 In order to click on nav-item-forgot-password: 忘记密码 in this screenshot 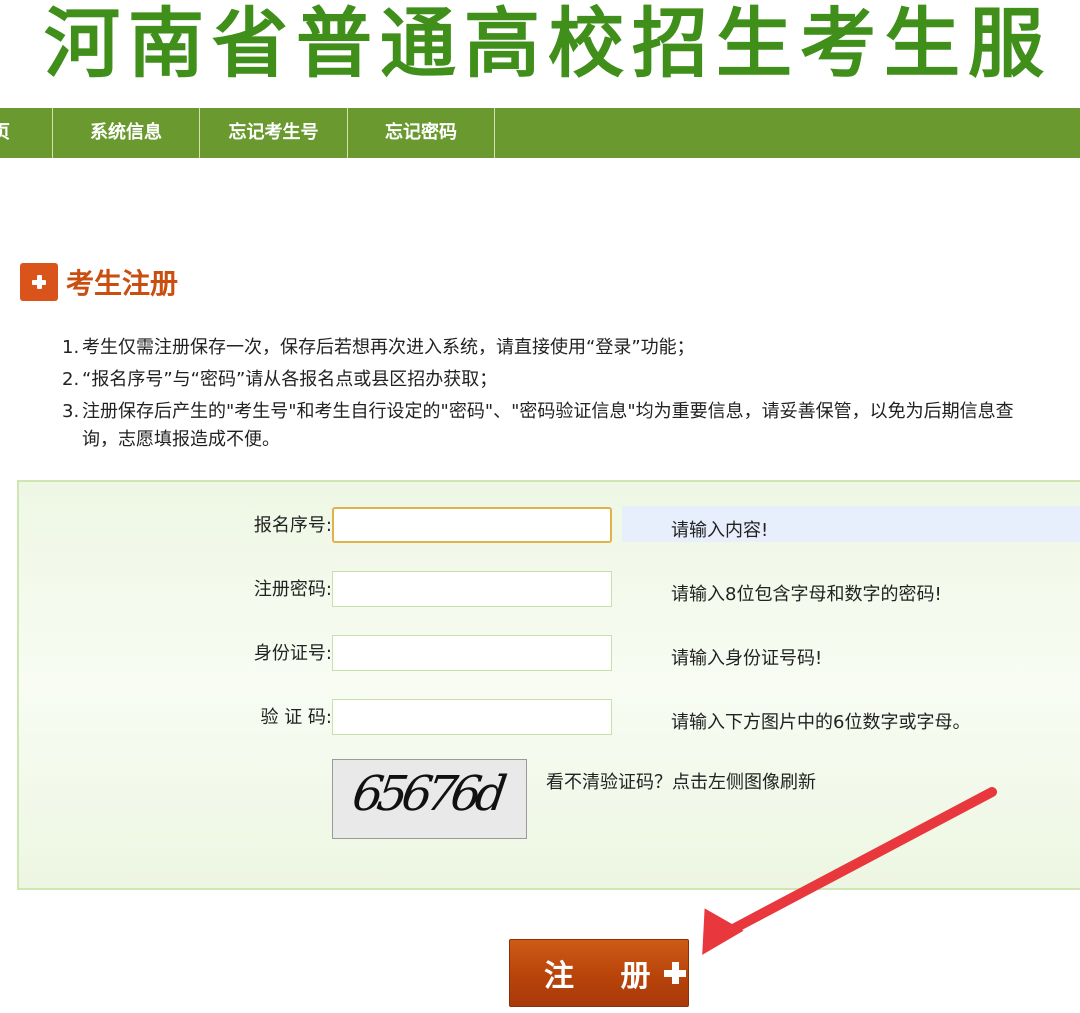, I will do `click(421, 133)`.